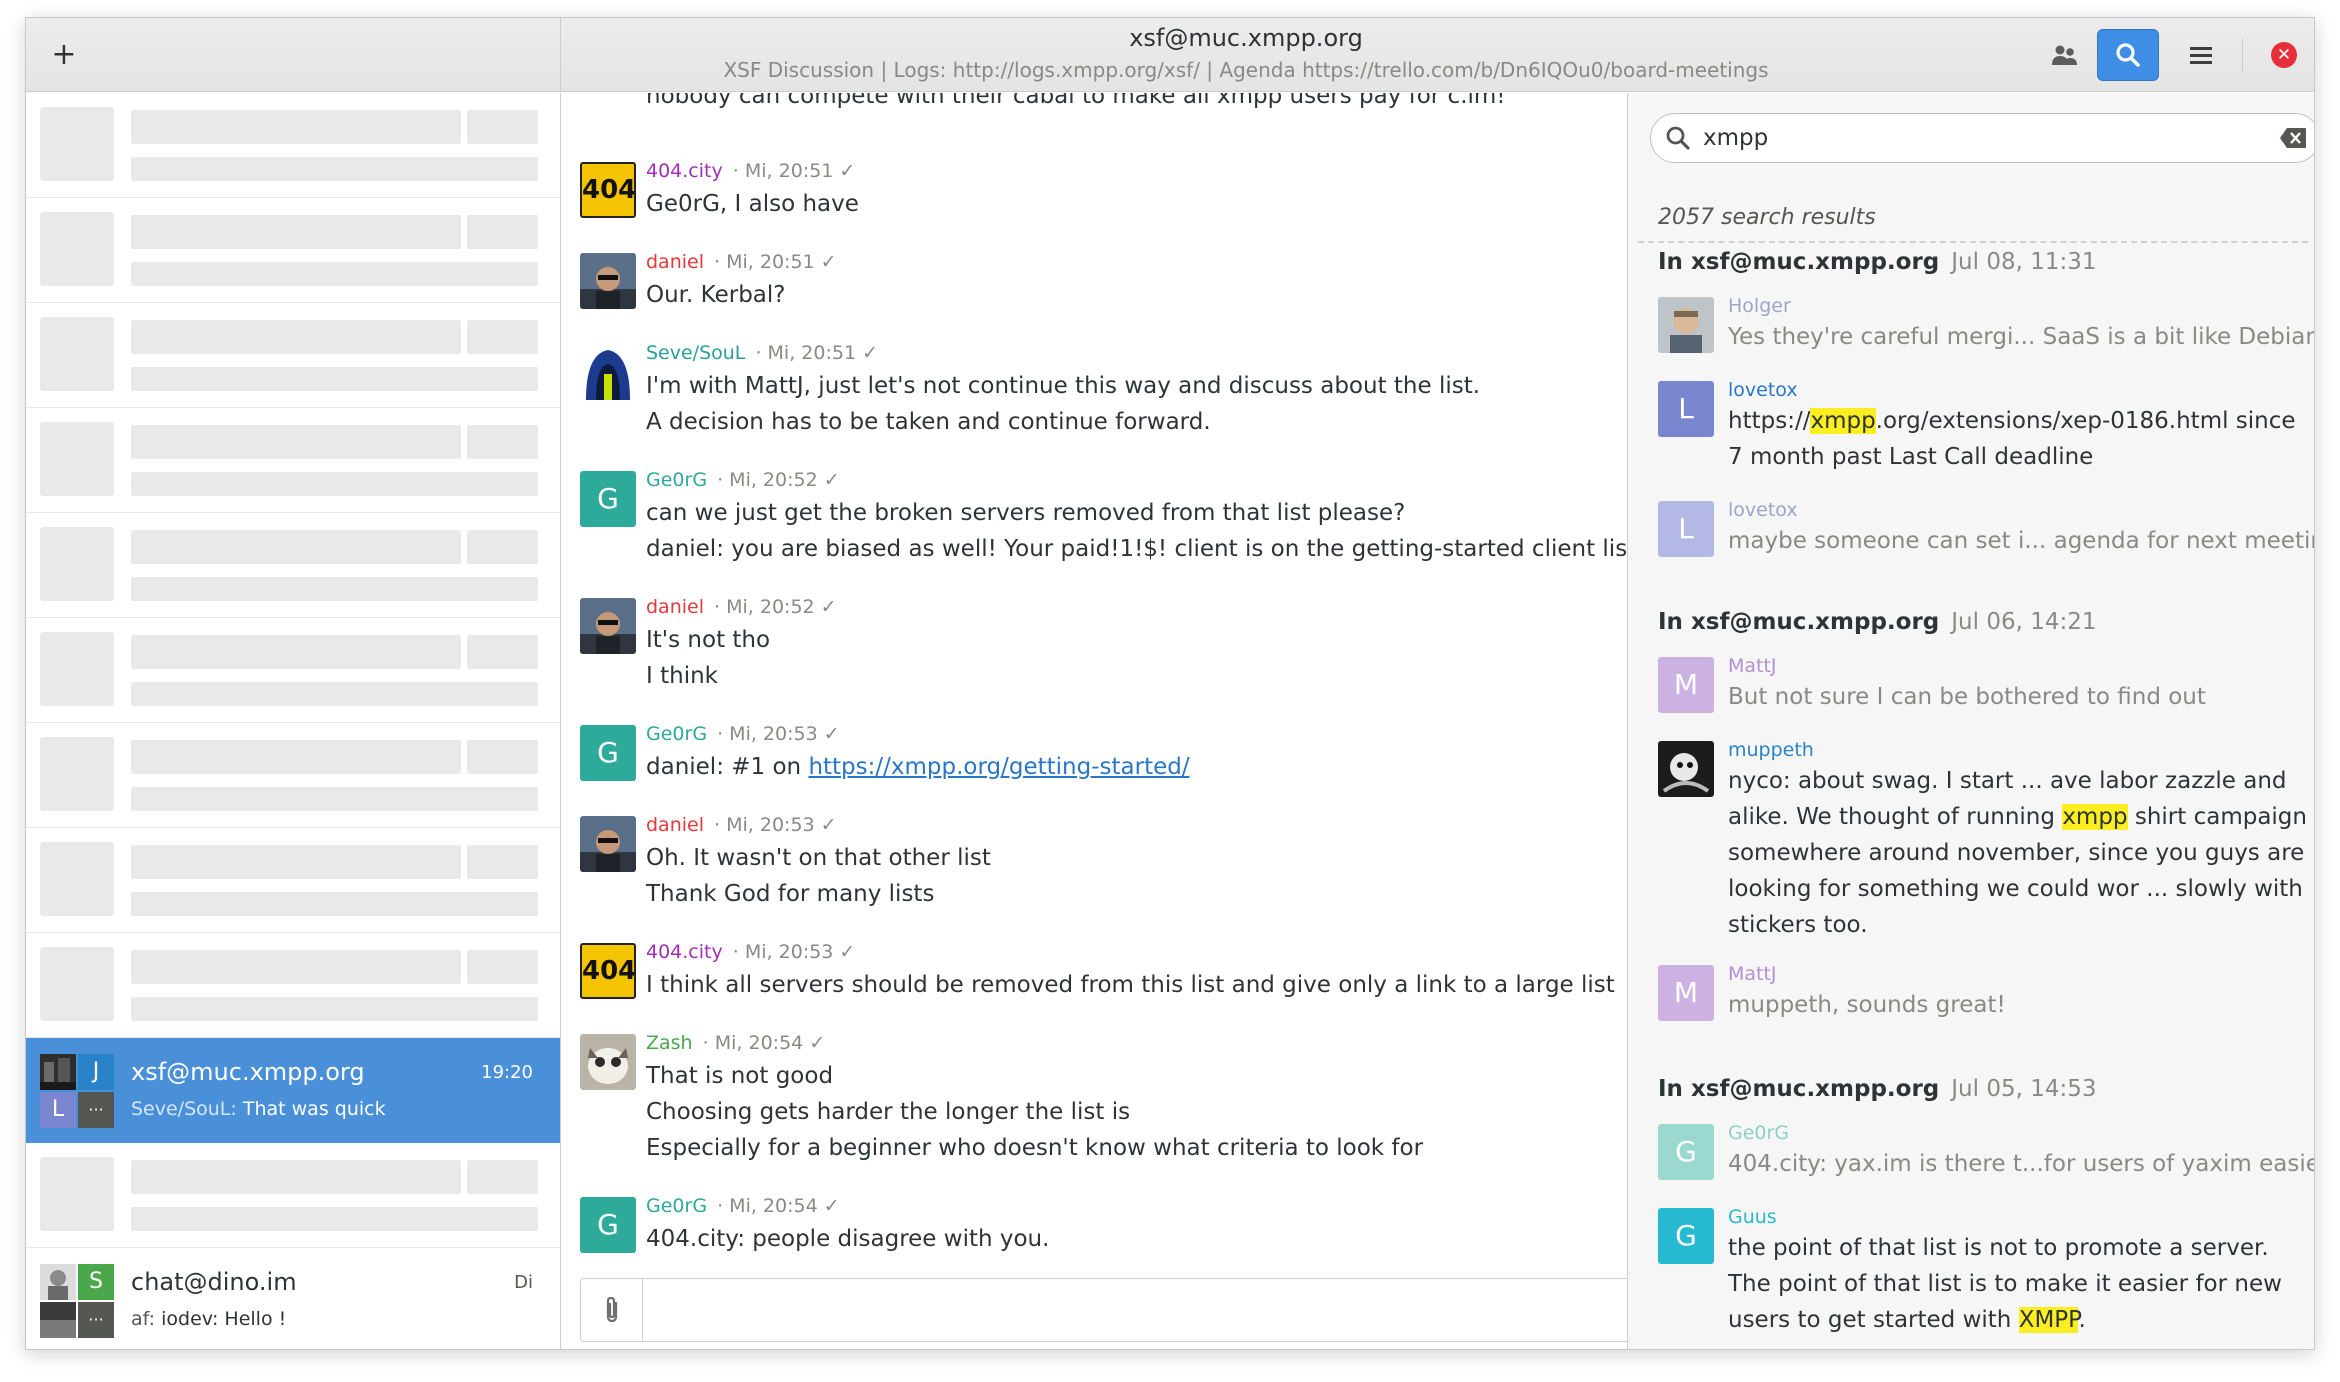  Describe the element at coordinates (847, 1239) in the screenshot. I see `message-body: 404.city: people disagree with you.` at that location.